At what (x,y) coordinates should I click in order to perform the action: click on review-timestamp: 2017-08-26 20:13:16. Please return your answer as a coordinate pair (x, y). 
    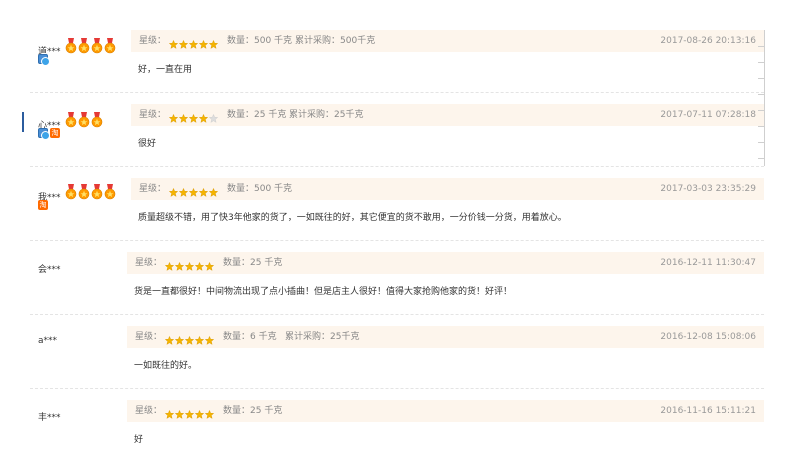
    Looking at the image, I should click on (708, 41).